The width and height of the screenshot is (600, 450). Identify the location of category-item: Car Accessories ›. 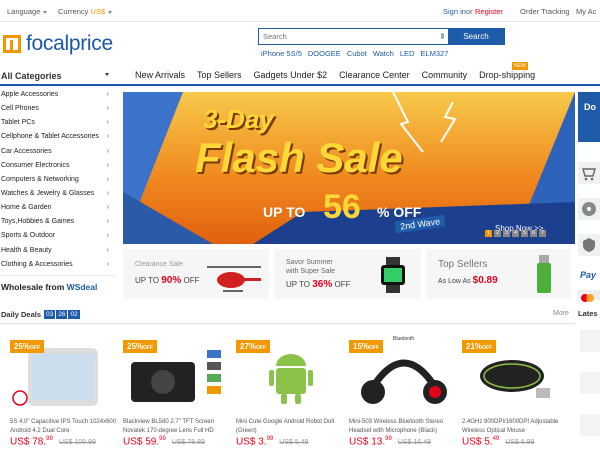
(58, 152).